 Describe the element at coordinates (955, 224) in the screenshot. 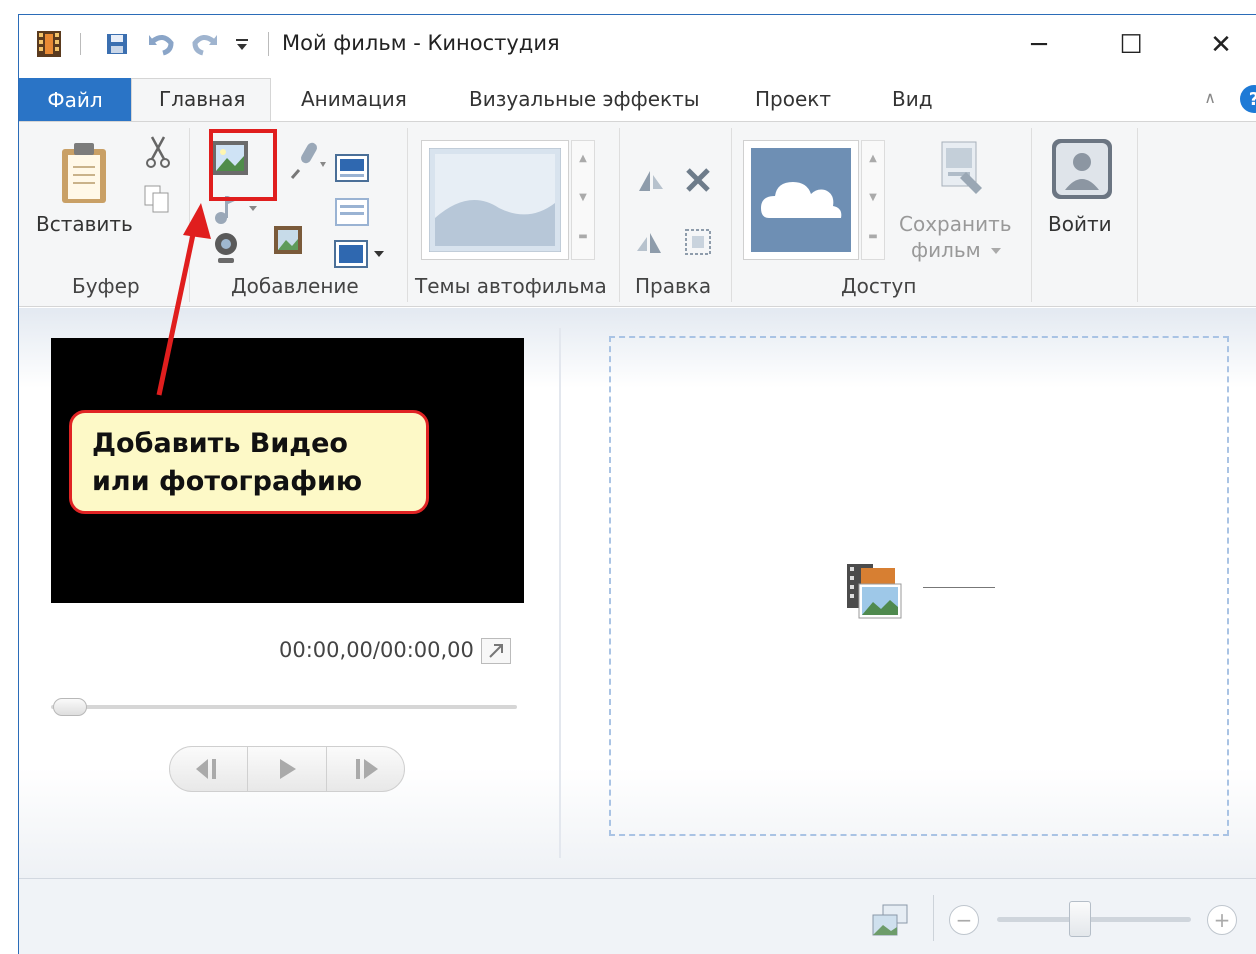

I see `save-movie-label-line1: Сохранить` at that location.